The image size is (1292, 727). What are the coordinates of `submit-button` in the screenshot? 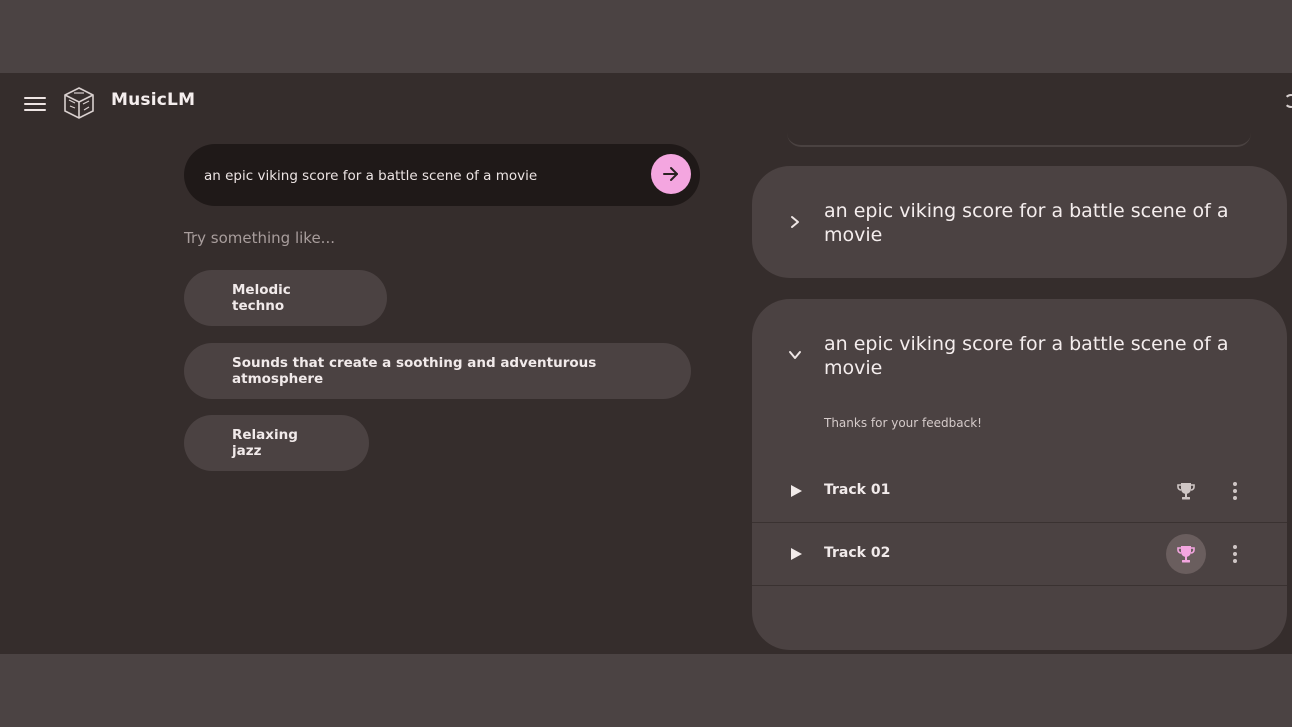 It's located at (671, 174).